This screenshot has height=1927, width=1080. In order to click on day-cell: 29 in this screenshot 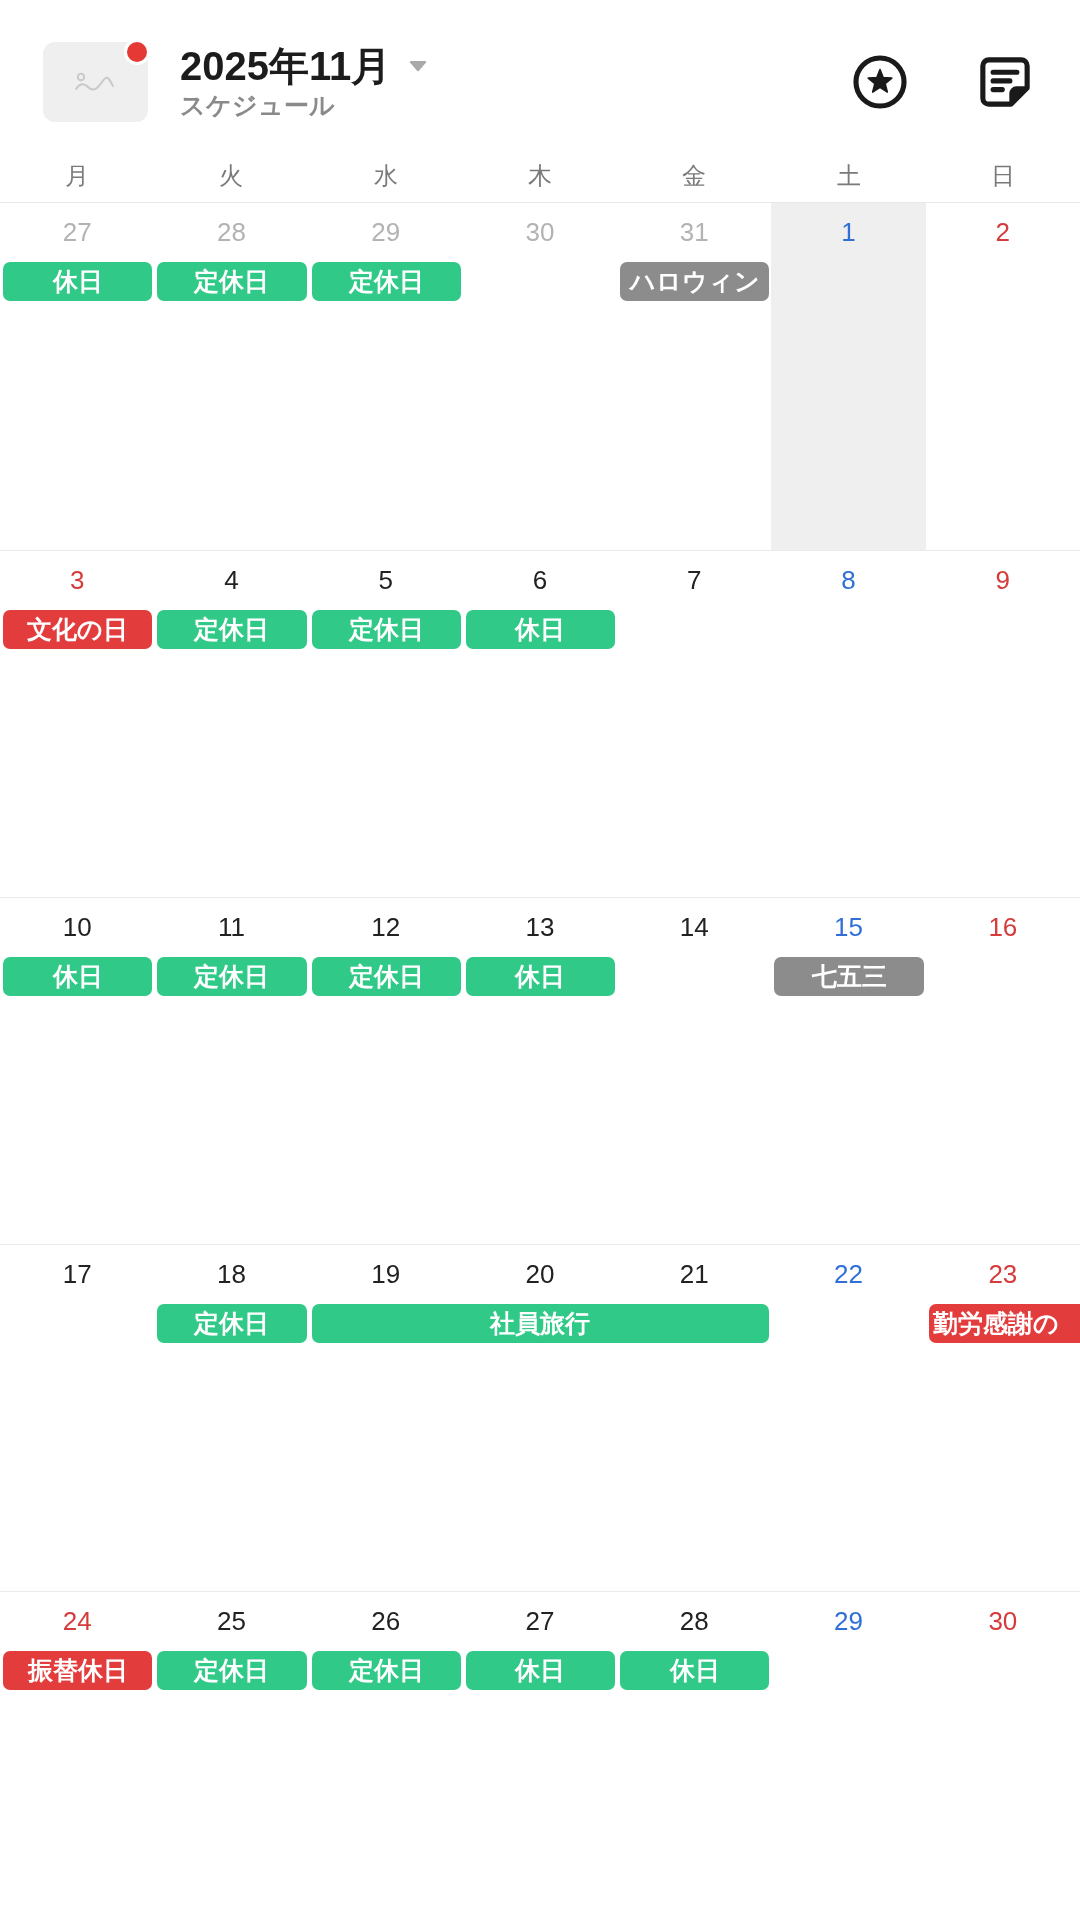, I will do `click(848, 1759)`.